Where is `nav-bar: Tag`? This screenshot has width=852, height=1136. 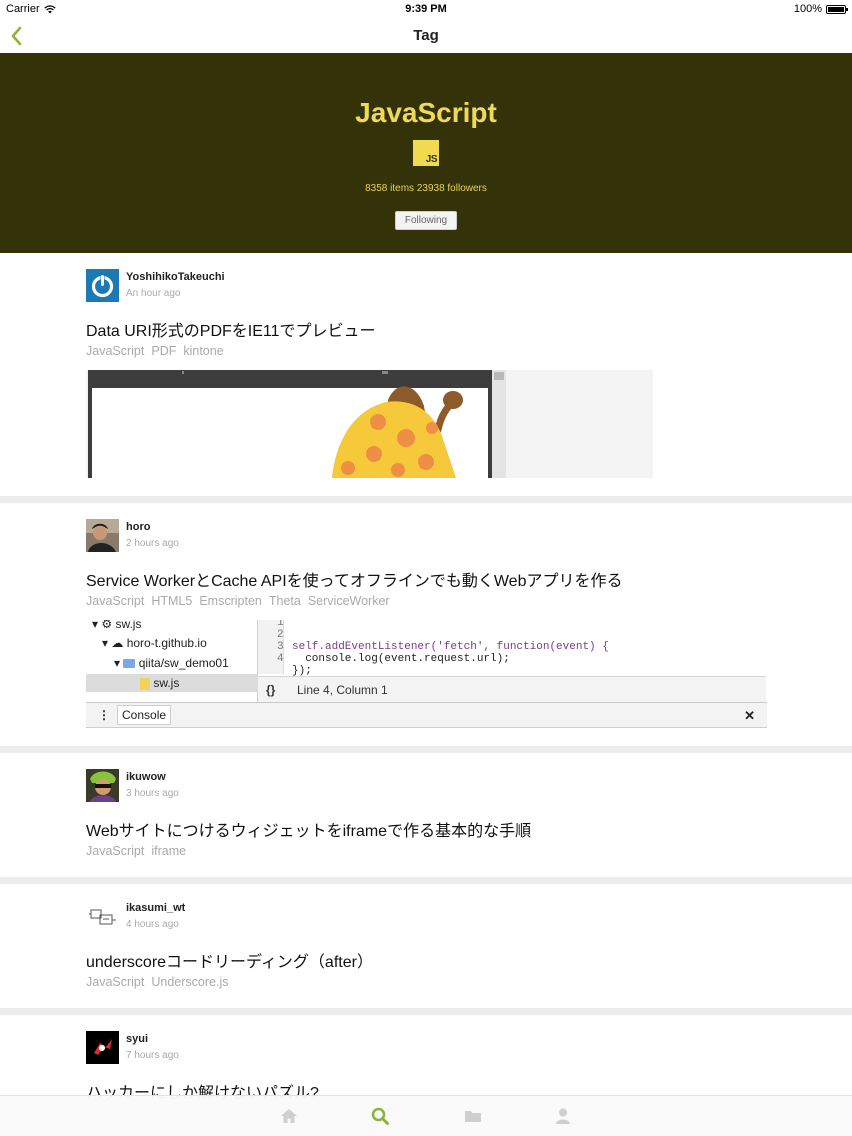 nav-bar: Tag is located at coordinates (426, 35).